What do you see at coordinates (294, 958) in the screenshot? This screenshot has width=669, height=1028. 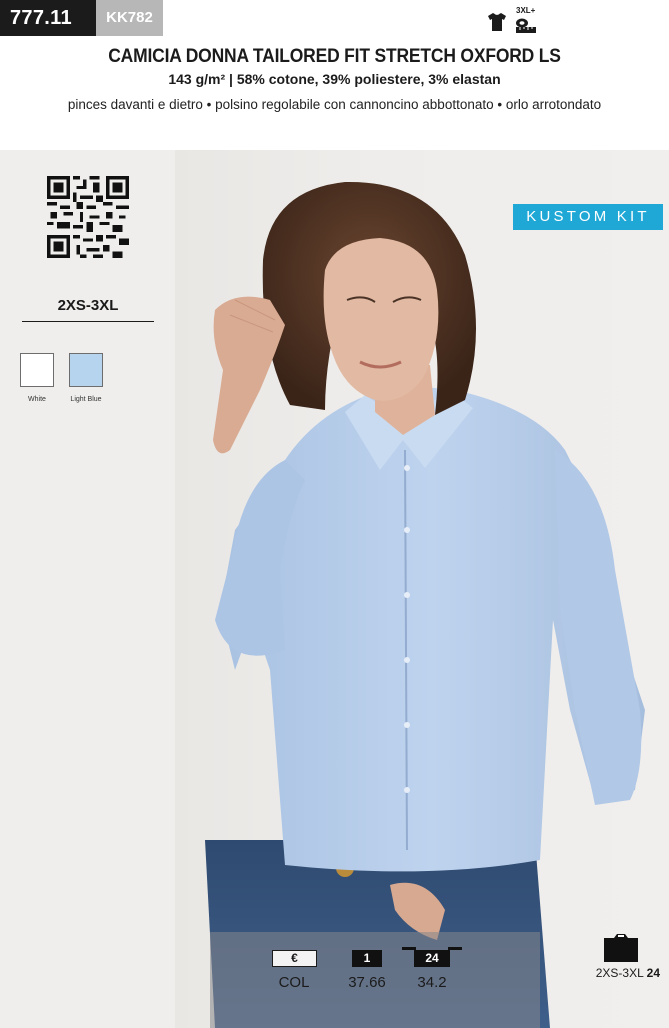 I see `currency-label: €` at bounding box center [294, 958].